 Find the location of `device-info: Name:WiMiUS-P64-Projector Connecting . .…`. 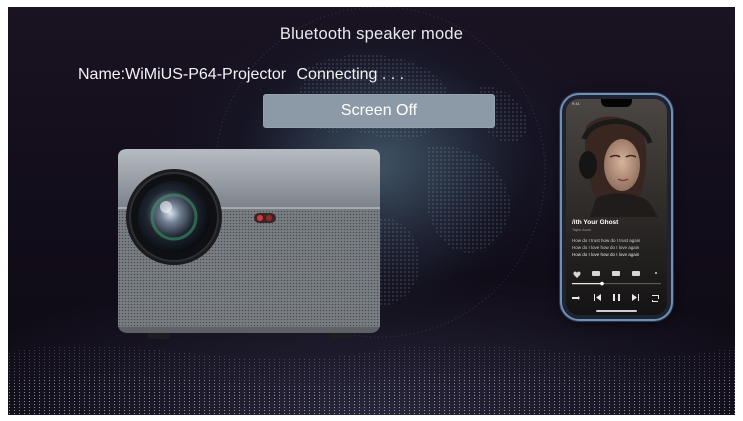

device-info: Name:WiMiUS-P64-Projector Connecting . .… is located at coordinates (241, 75).